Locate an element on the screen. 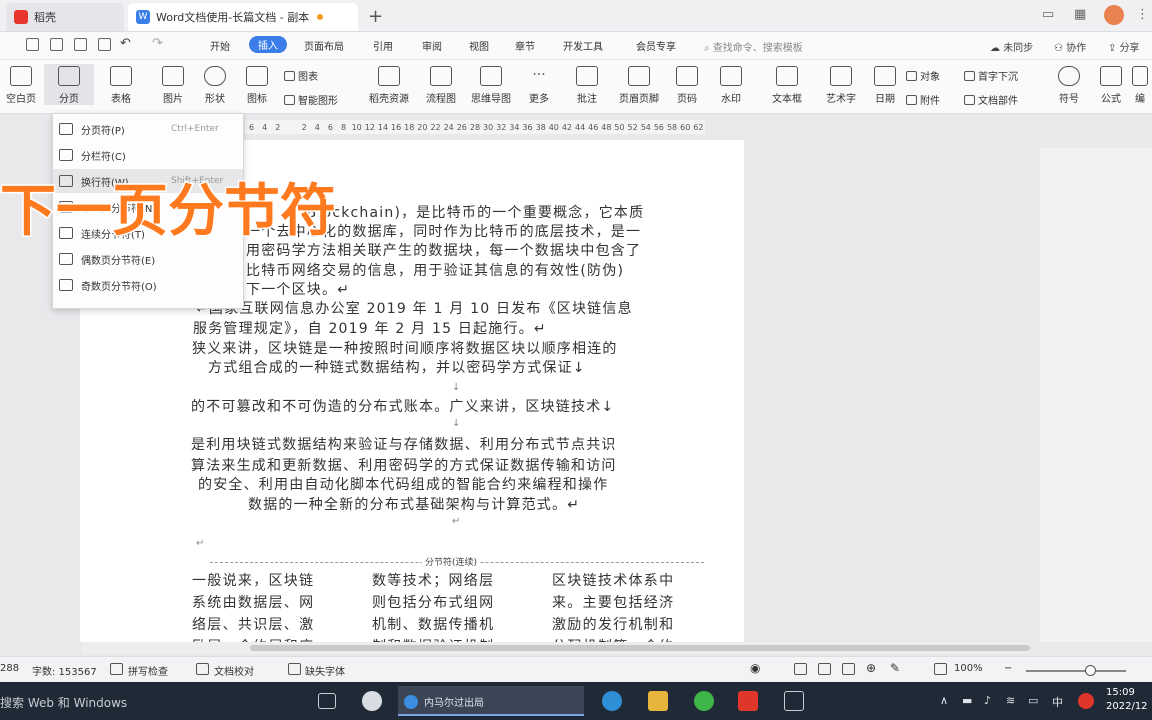 Image resolution: width=1152 pixels, height=720 pixels. zoom-slider-knob is located at coordinates (1090, 670).